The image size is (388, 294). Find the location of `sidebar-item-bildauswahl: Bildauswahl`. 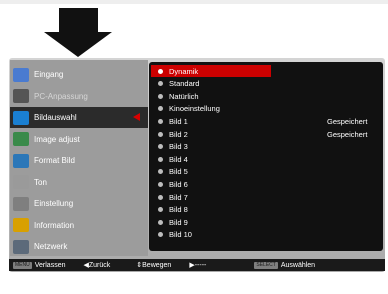

sidebar-item-bildauswahl: Bildauswahl is located at coordinates (79, 117).